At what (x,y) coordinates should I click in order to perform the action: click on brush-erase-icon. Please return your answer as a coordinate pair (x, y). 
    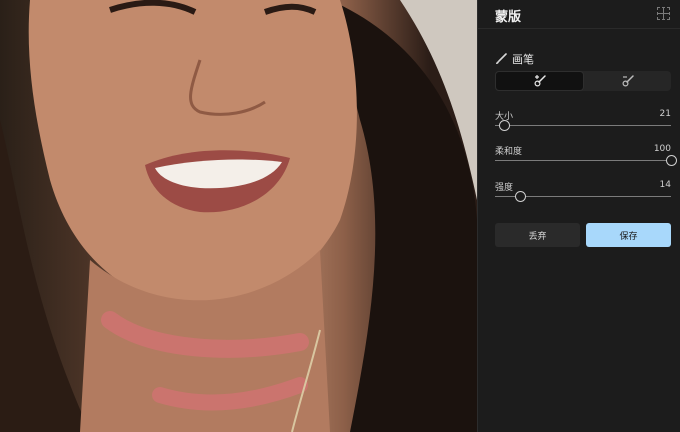
    Looking at the image, I should click on (627, 81).